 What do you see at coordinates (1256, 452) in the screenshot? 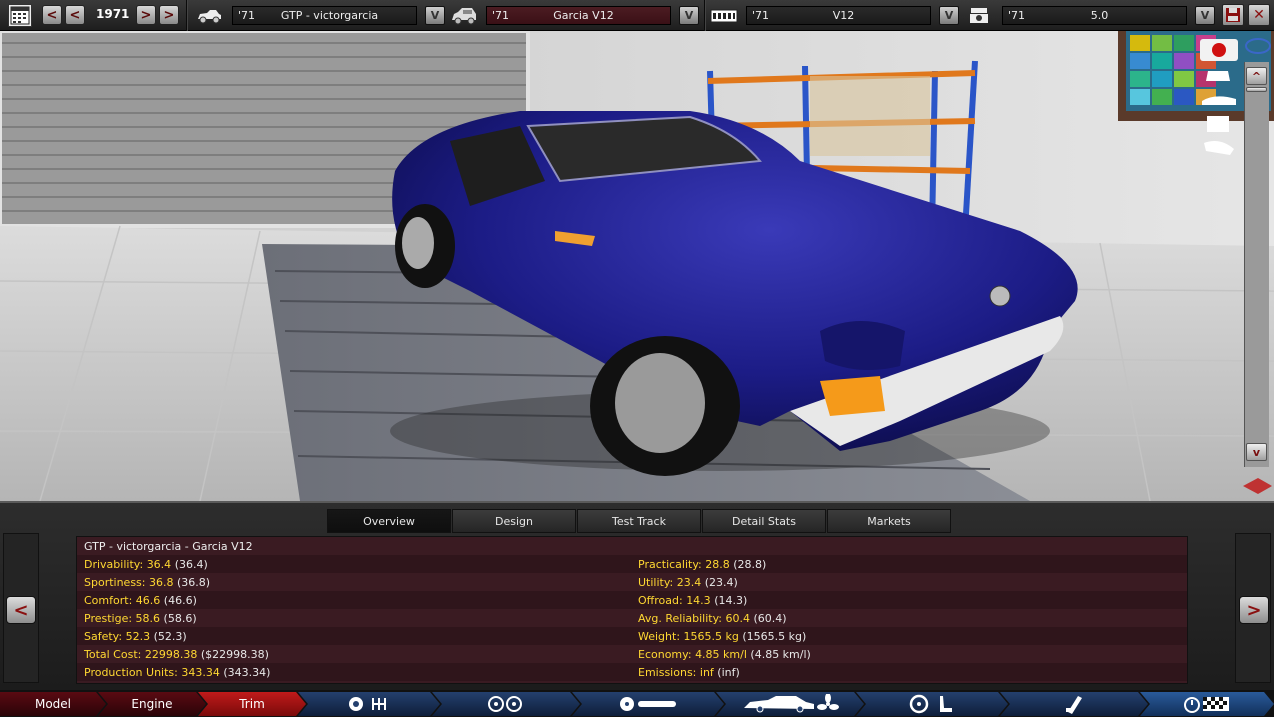
I see `view-scroll-down-button: v` at bounding box center [1256, 452].